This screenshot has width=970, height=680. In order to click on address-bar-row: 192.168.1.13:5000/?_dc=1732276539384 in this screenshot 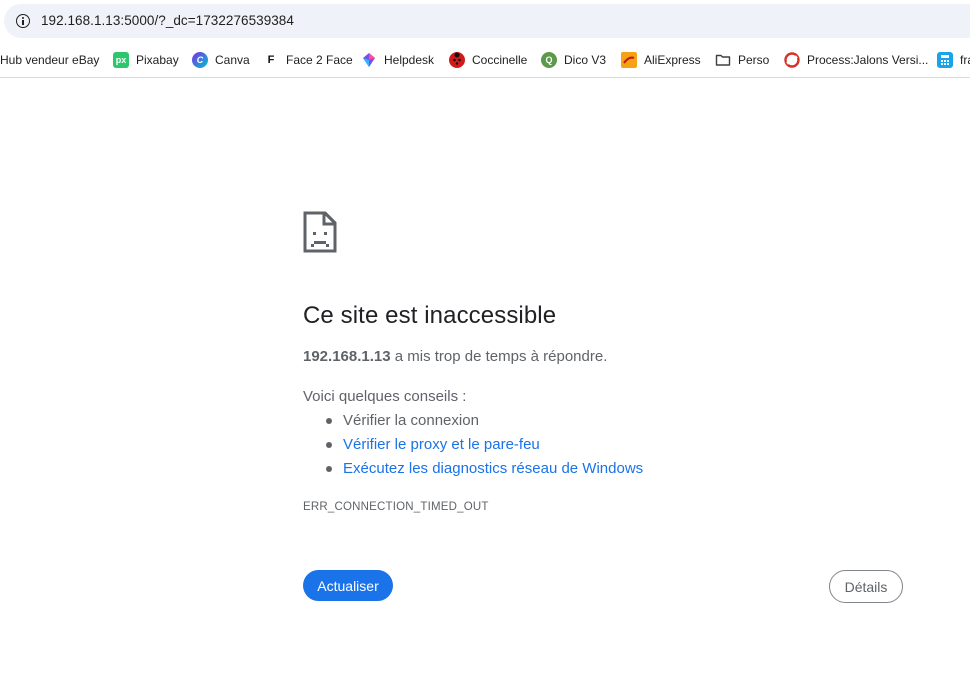, I will do `click(485, 21)`.